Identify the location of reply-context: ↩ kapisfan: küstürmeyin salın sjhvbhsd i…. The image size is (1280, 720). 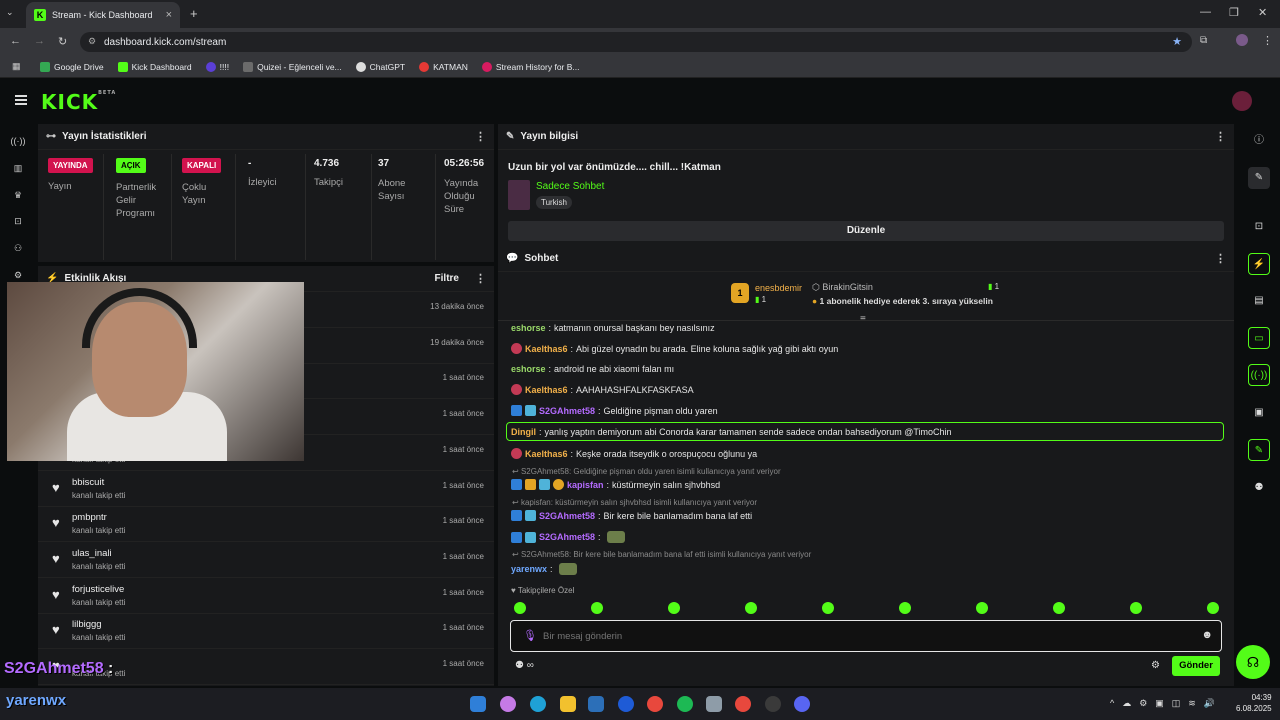
(634, 502).